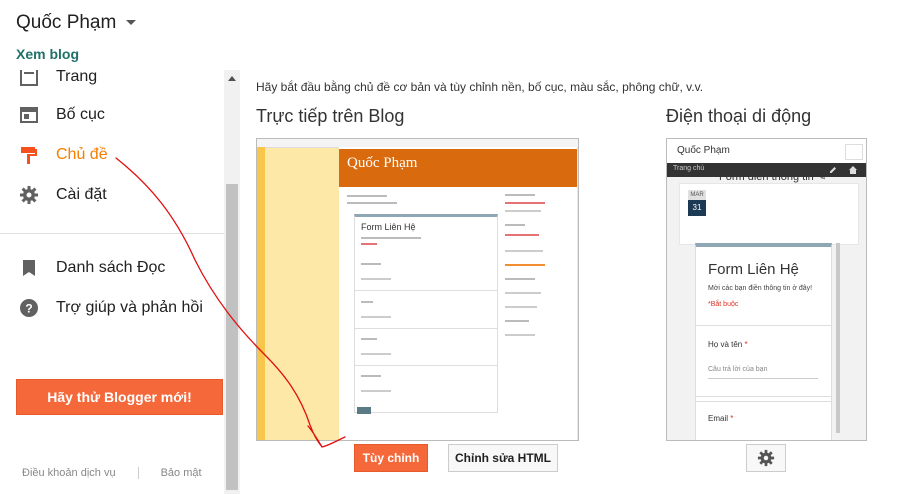  Describe the element at coordinates (769, 214) in the screenshot. I see `mobile-post-card: MAR 31` at that location.